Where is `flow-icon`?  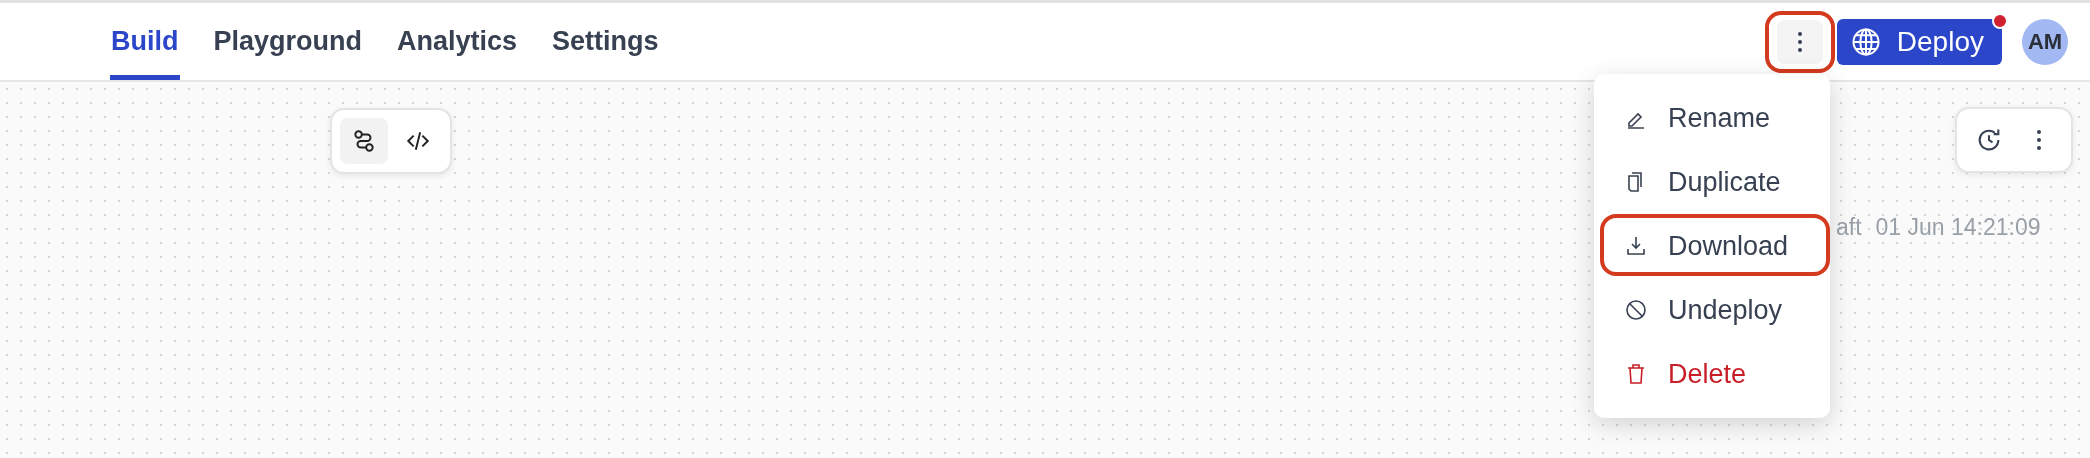 flow-icon is located at coordinates (364, 141).